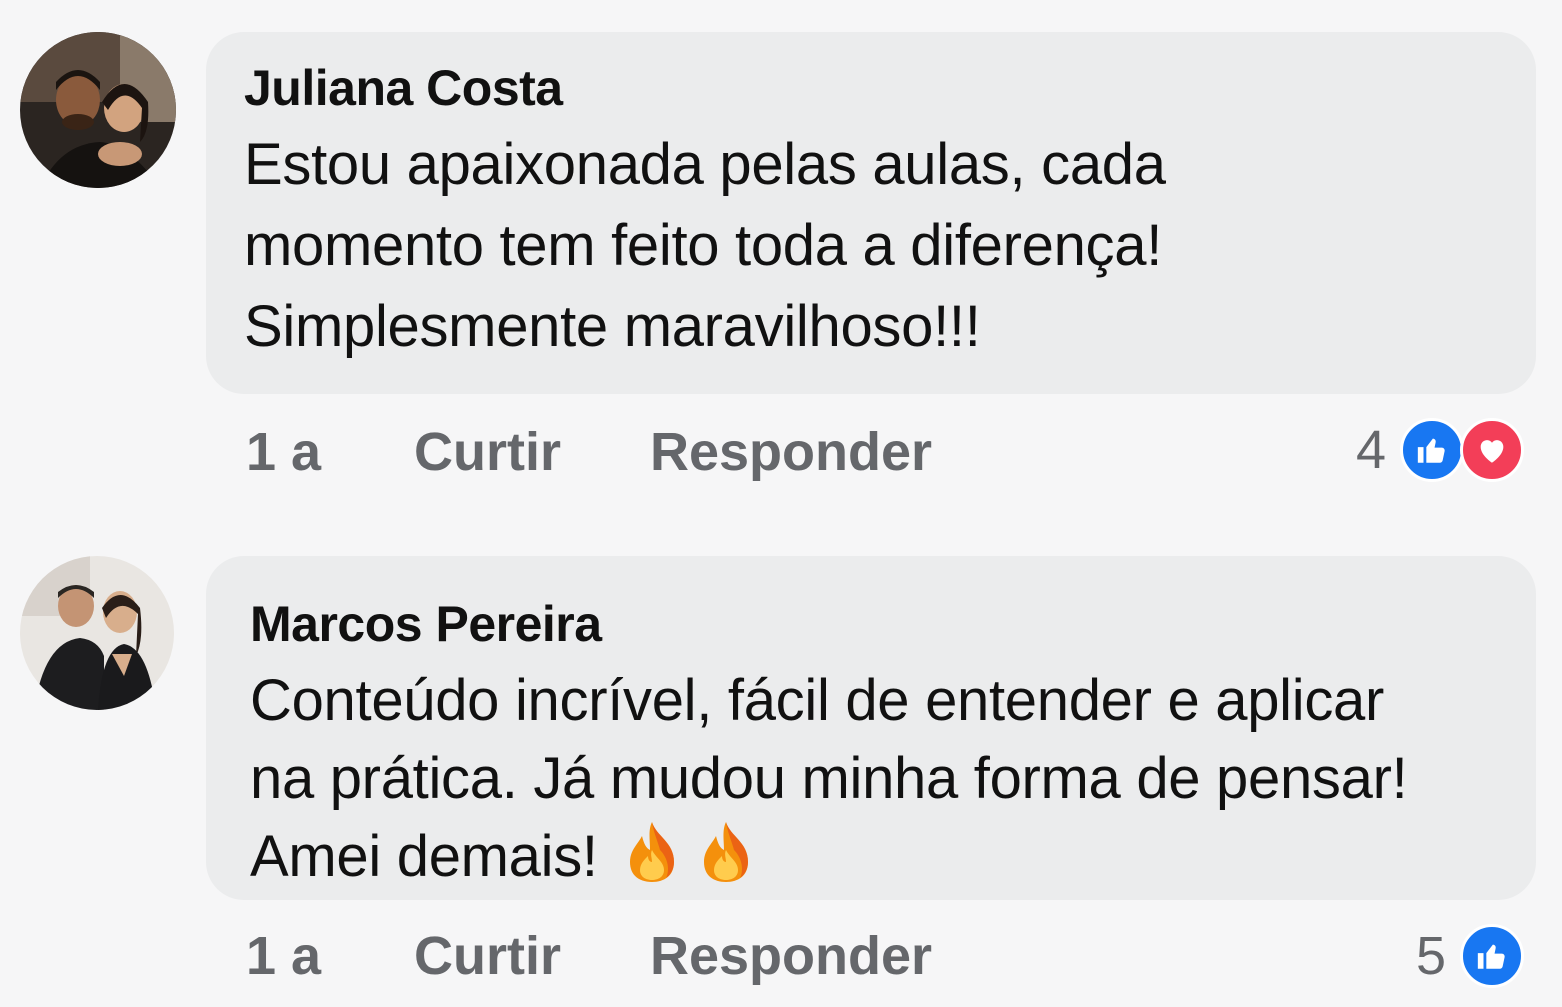  I want to click on reaction-count: 5, so click(1430, 956).